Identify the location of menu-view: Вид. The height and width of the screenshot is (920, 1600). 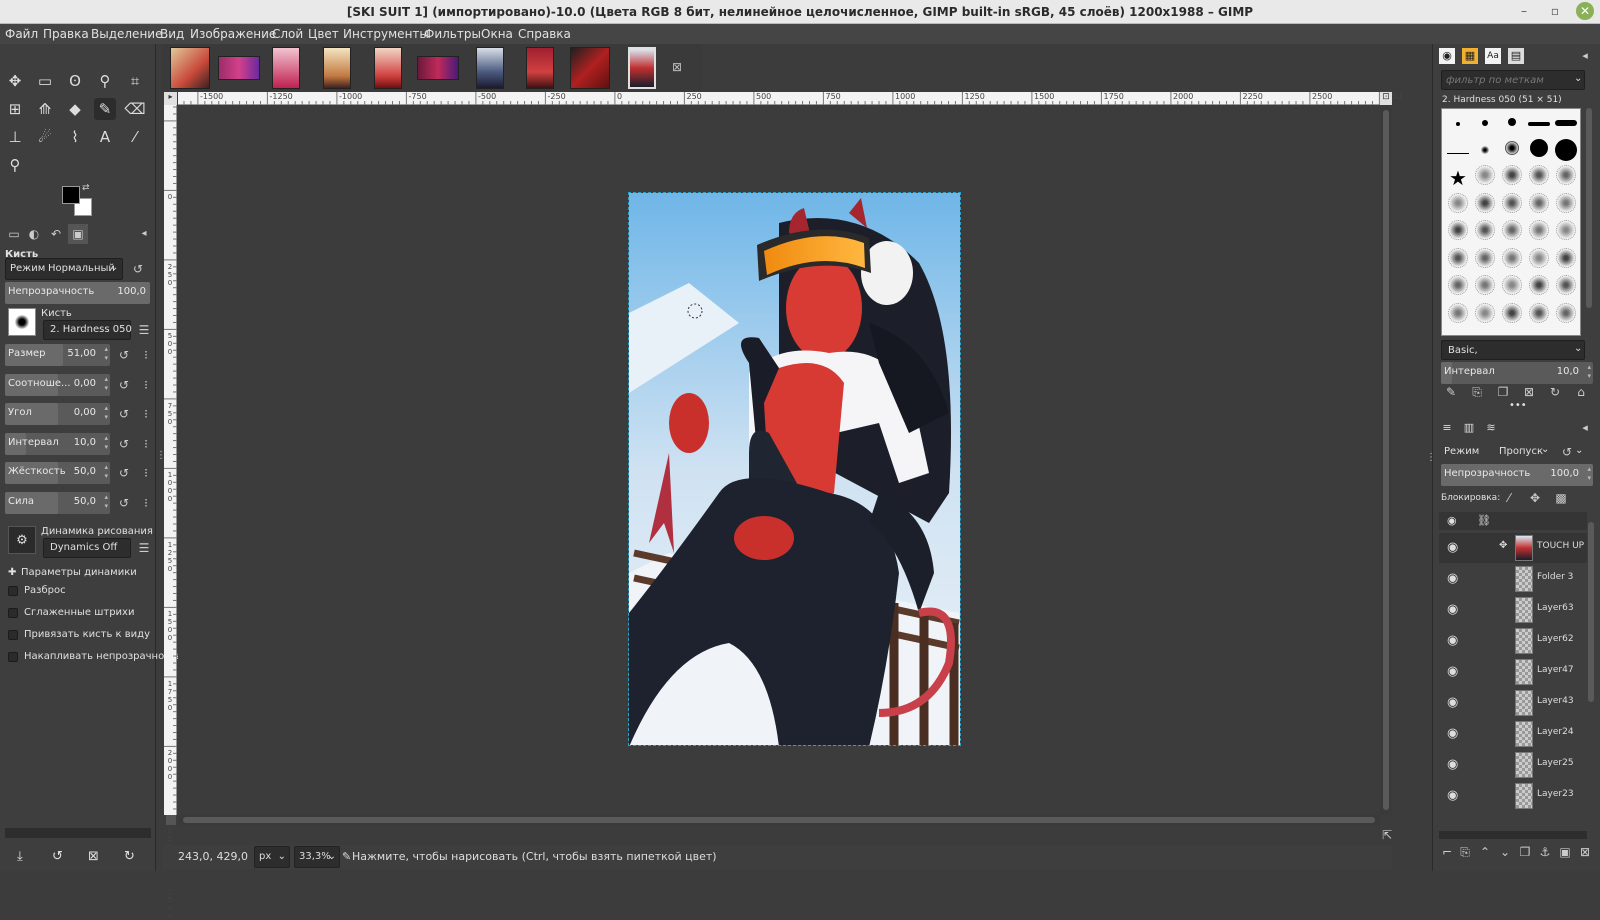
(172, 34).